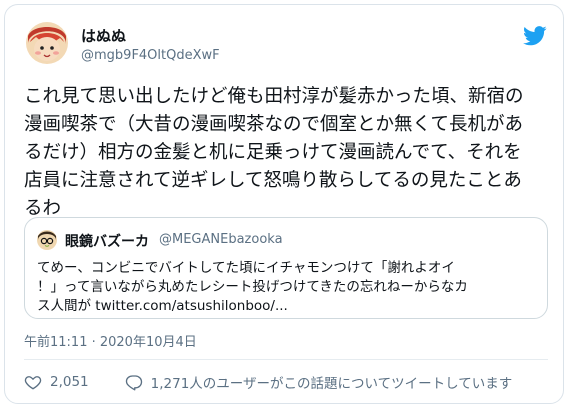  I want to click on quoted-author-name: 眼鏡バズーカ, so click(107, 242).